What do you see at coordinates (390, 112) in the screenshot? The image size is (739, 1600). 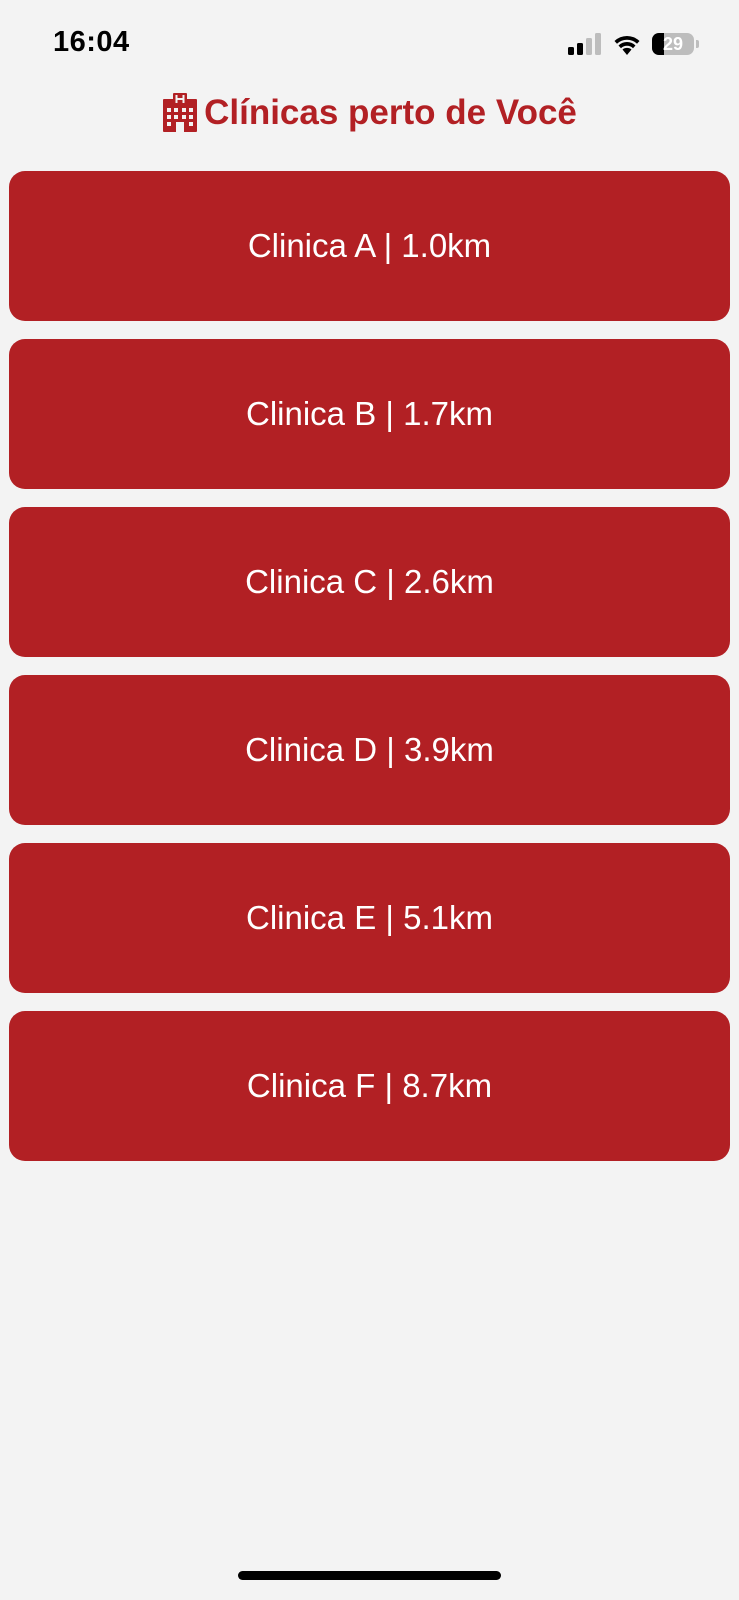 I see `page-title: Clínicas perto de Você` at bounding box center [390, 112].